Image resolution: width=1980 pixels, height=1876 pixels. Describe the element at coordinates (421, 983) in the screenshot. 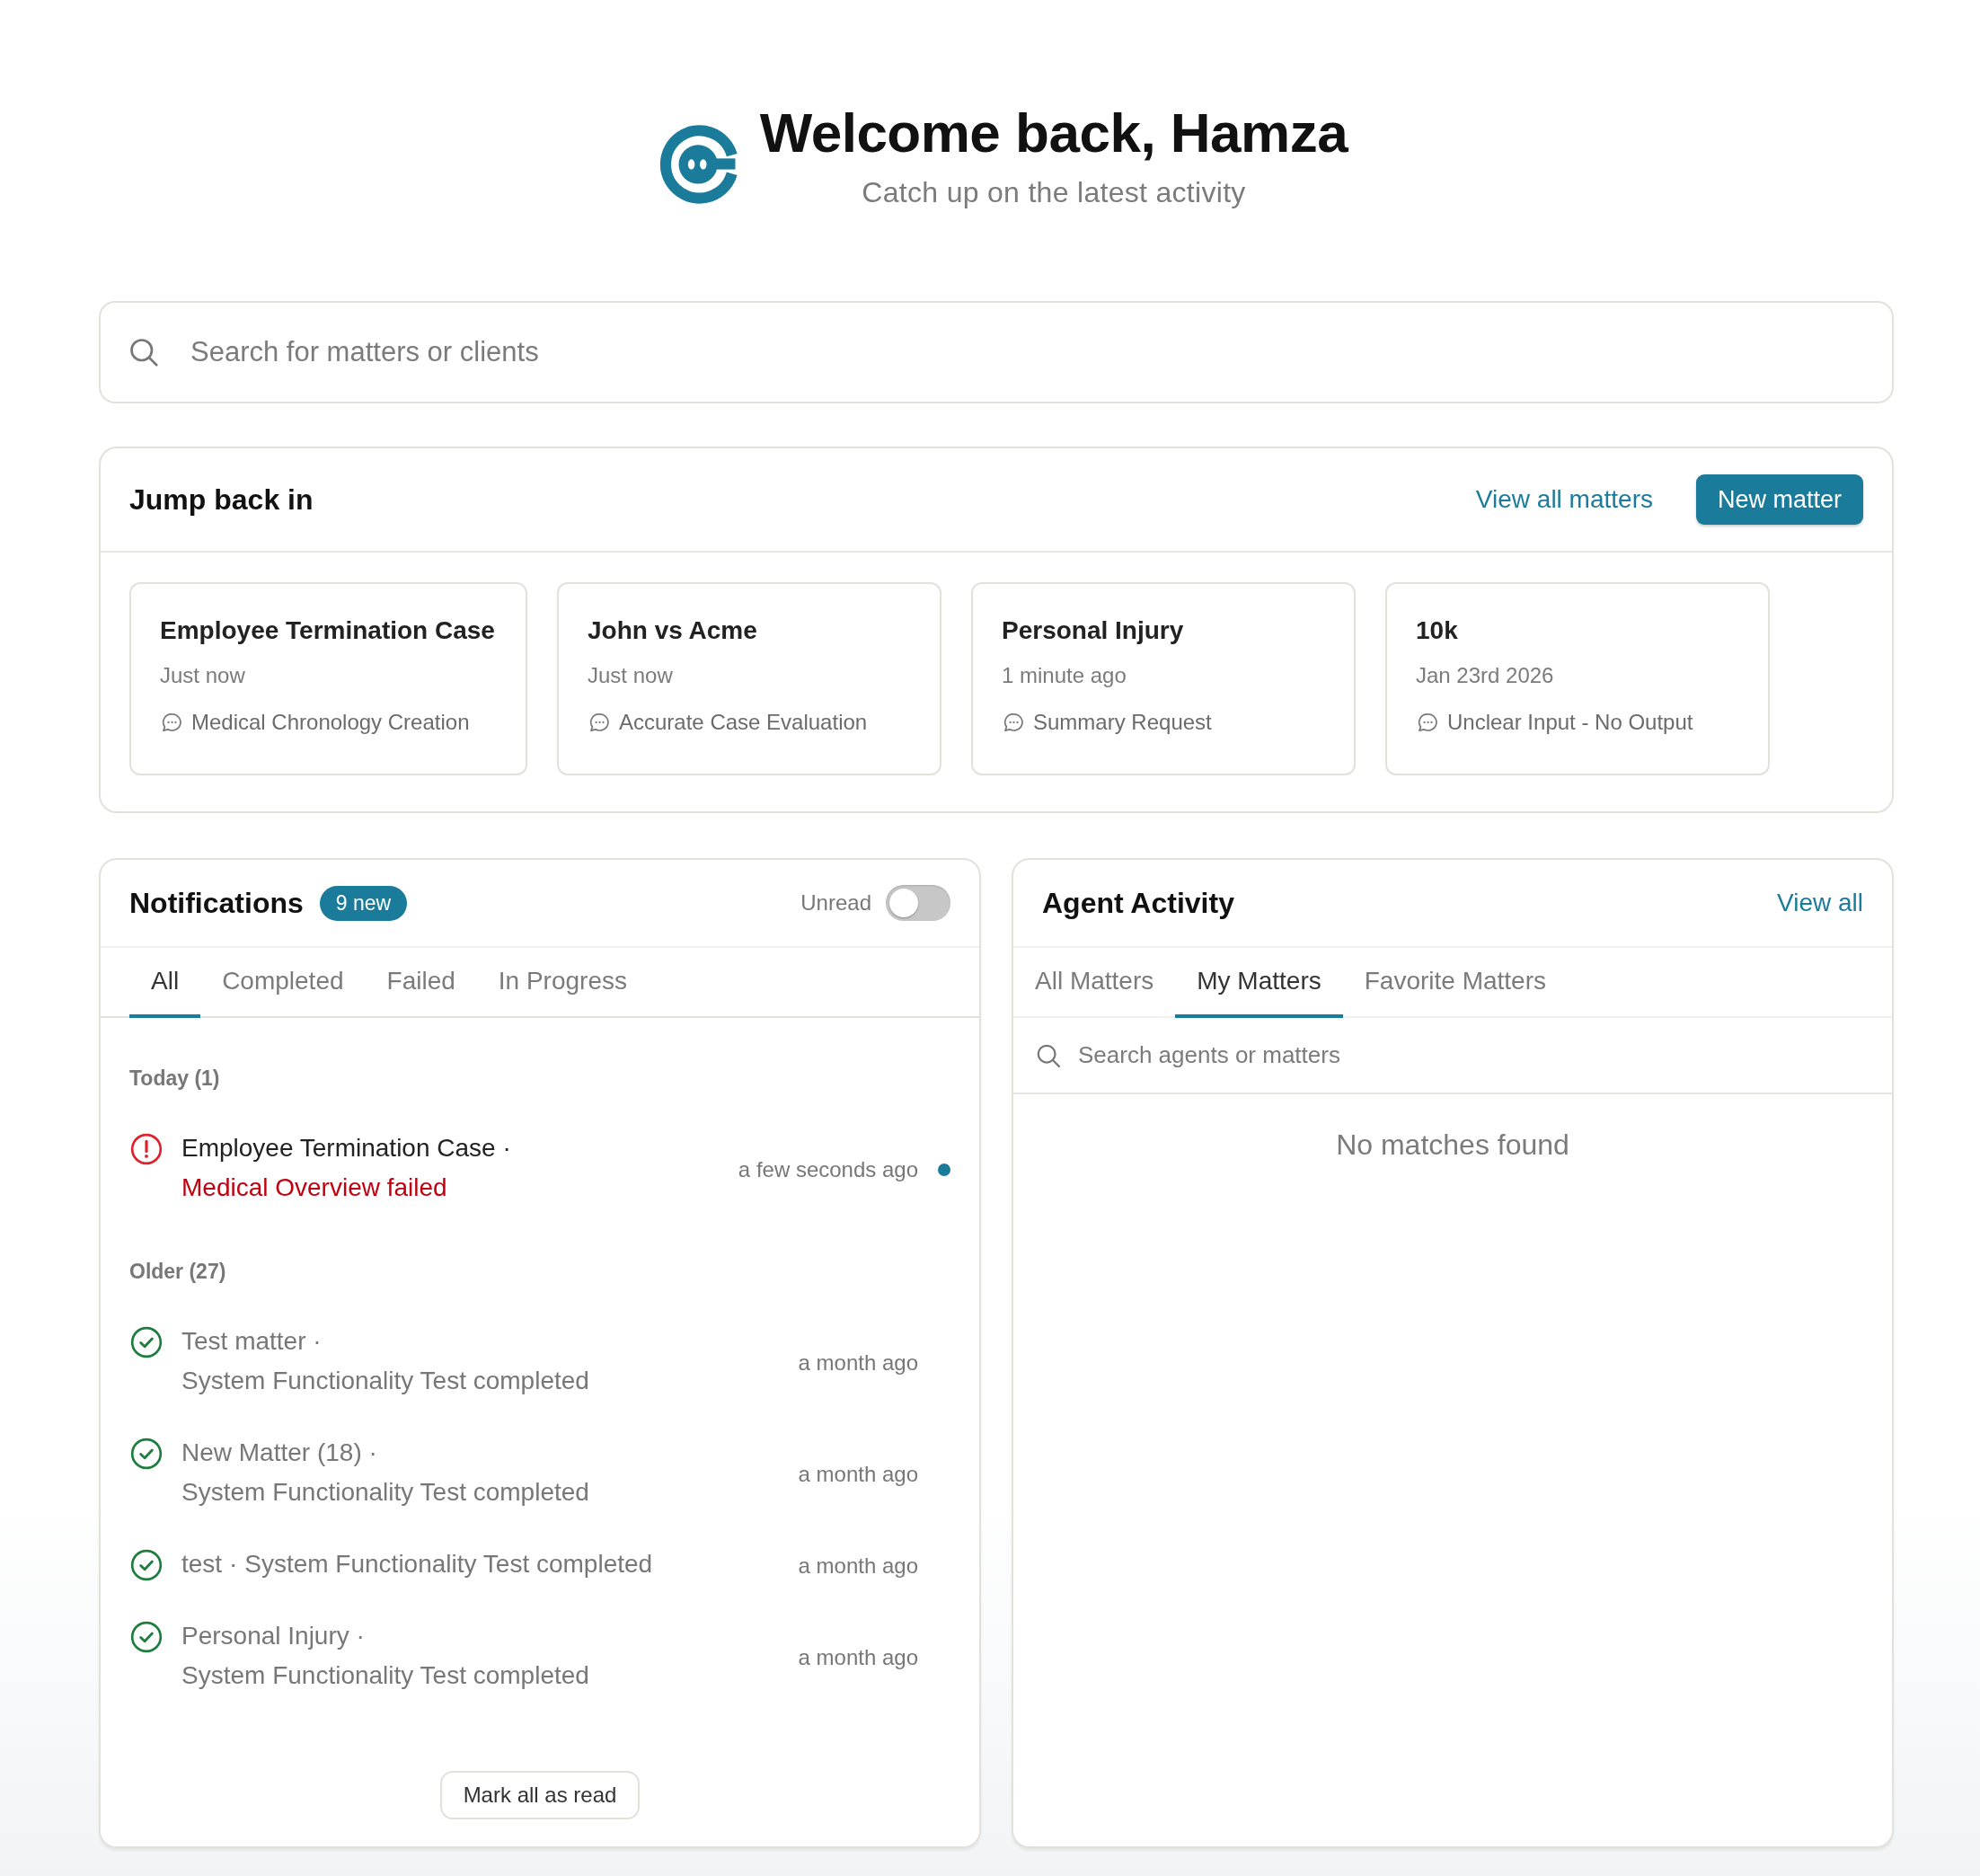

I see `filter-tab: Failed` at that location.